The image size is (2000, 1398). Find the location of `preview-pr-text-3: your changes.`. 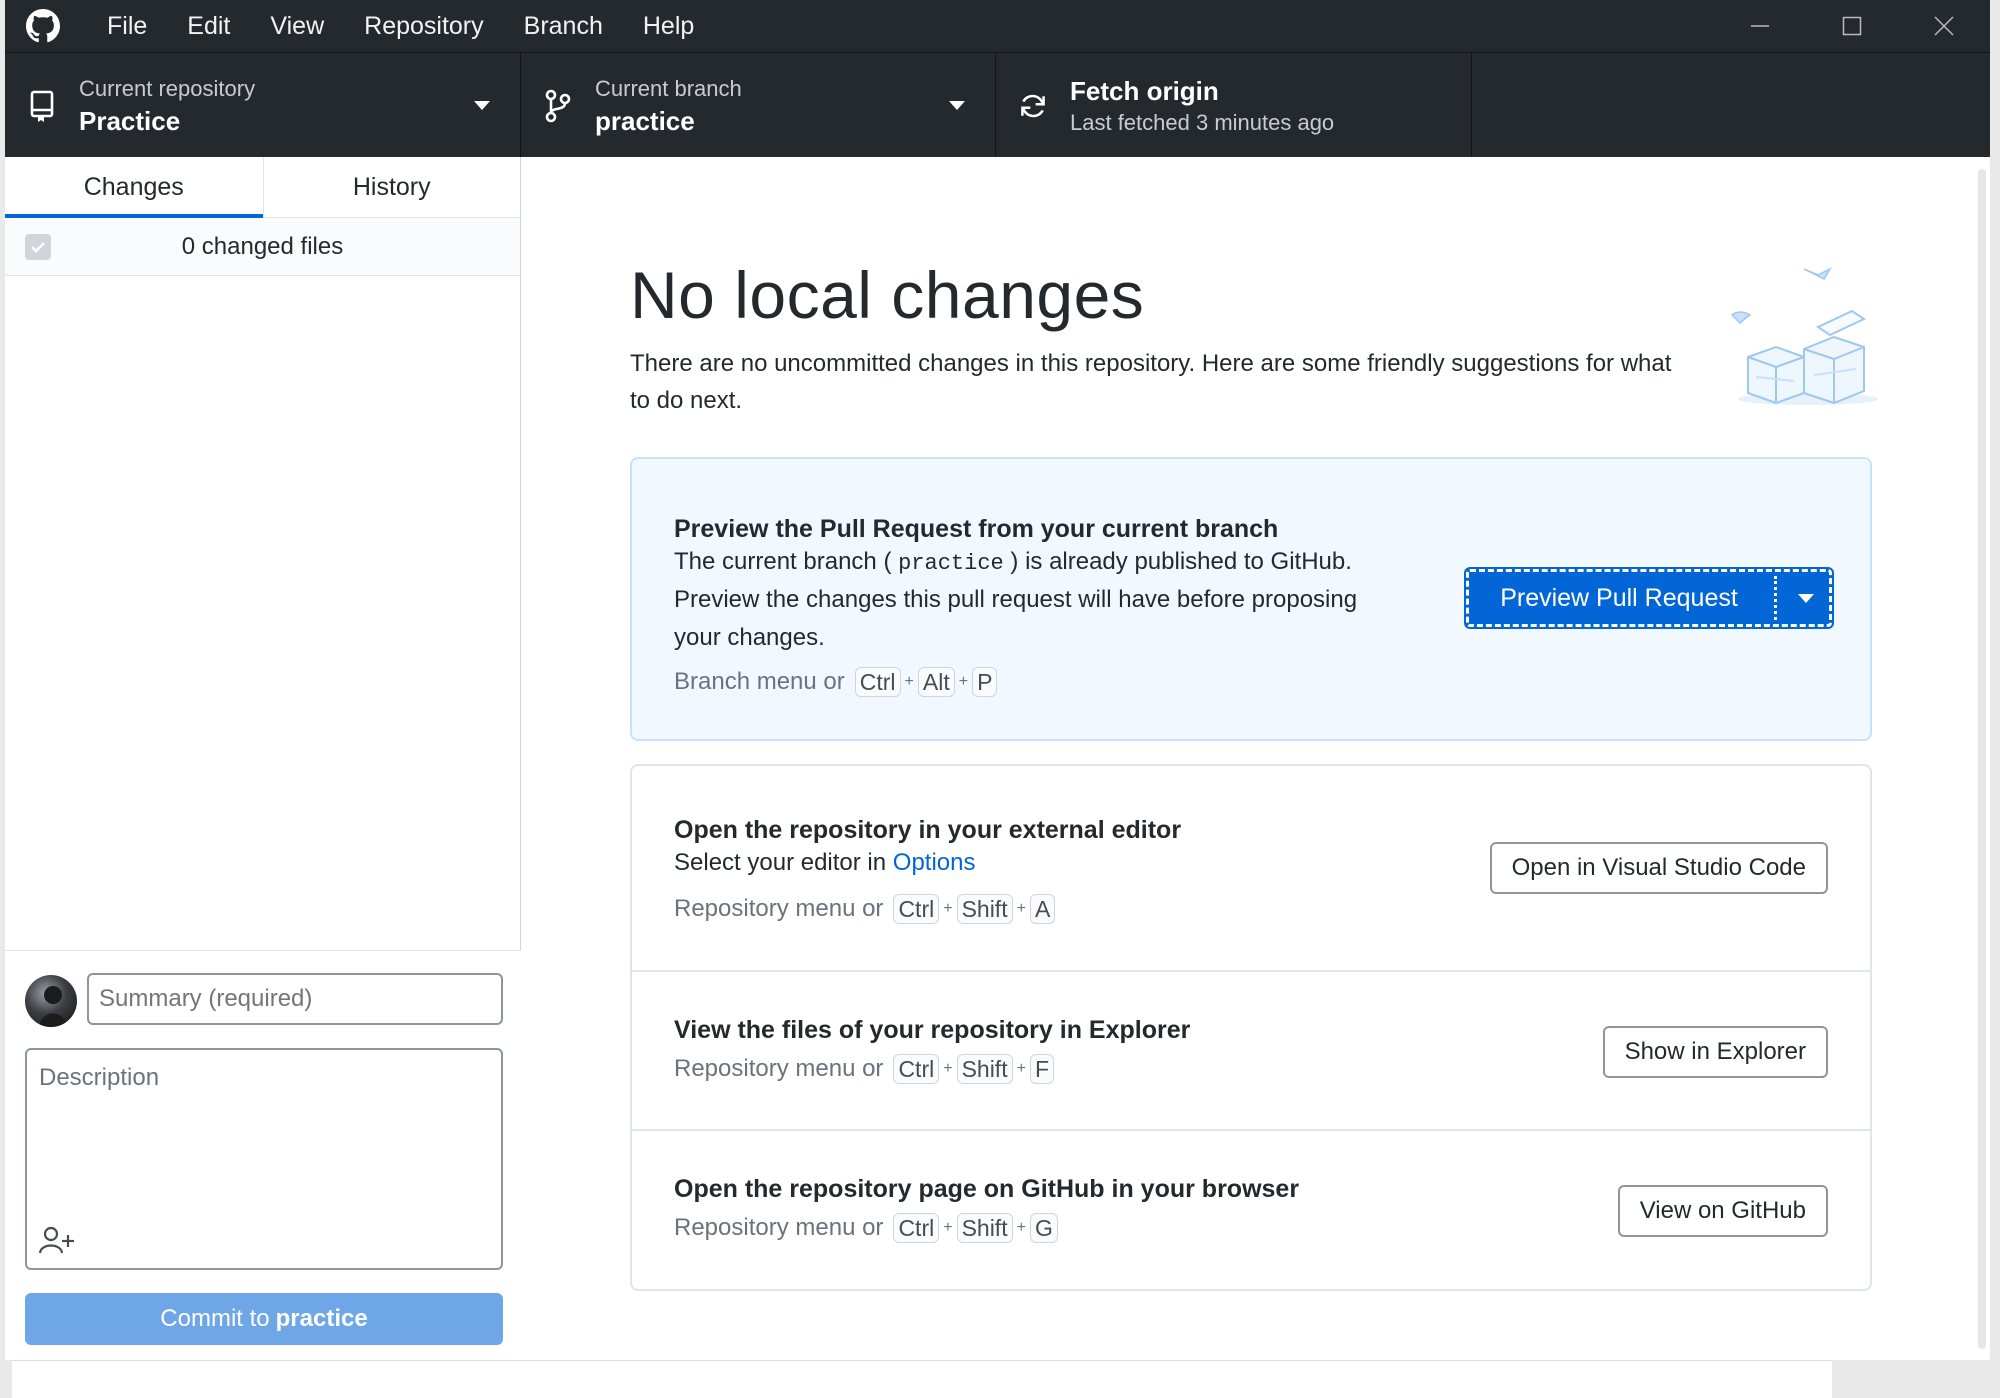

preview-pr-text-3: your changes. is located at coordinates (749, 637).